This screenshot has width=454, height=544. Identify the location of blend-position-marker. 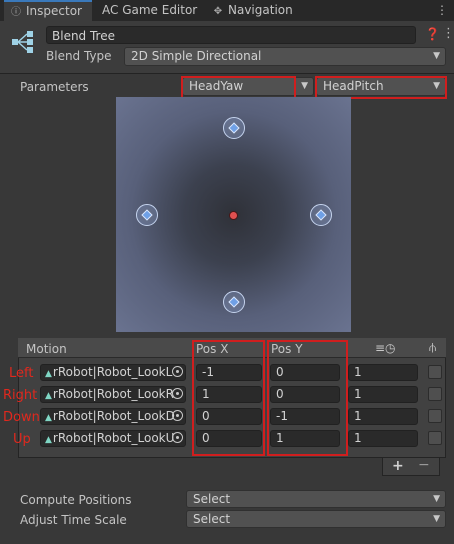
(233, 215).